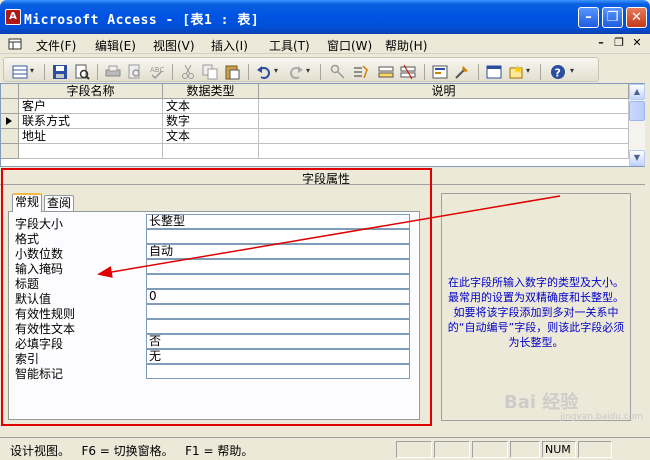 The image size is (650, 460). Describe the element at coordinates (56, 45) in the screenshot. I see `menu-file: 文件(F)` at that location.